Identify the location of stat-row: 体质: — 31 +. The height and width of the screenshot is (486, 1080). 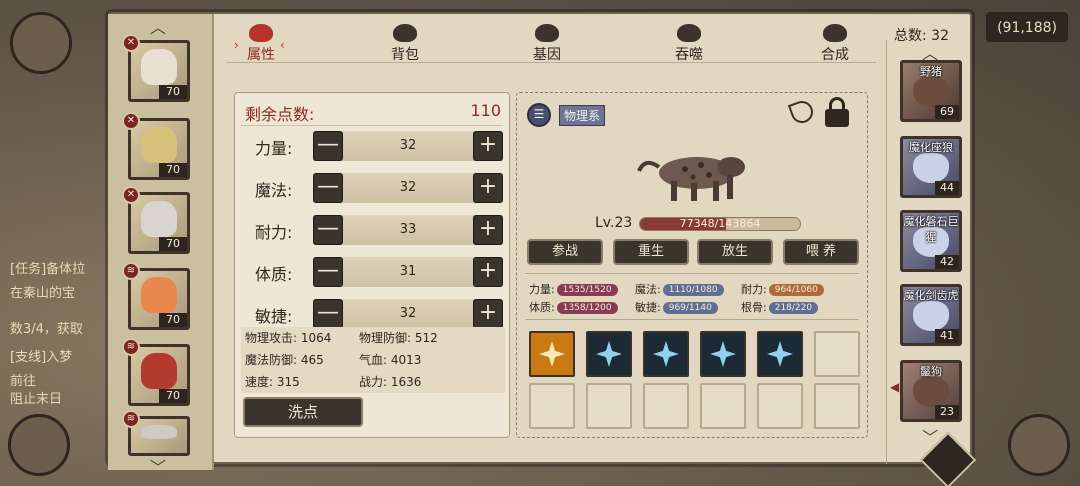
(373, 272).